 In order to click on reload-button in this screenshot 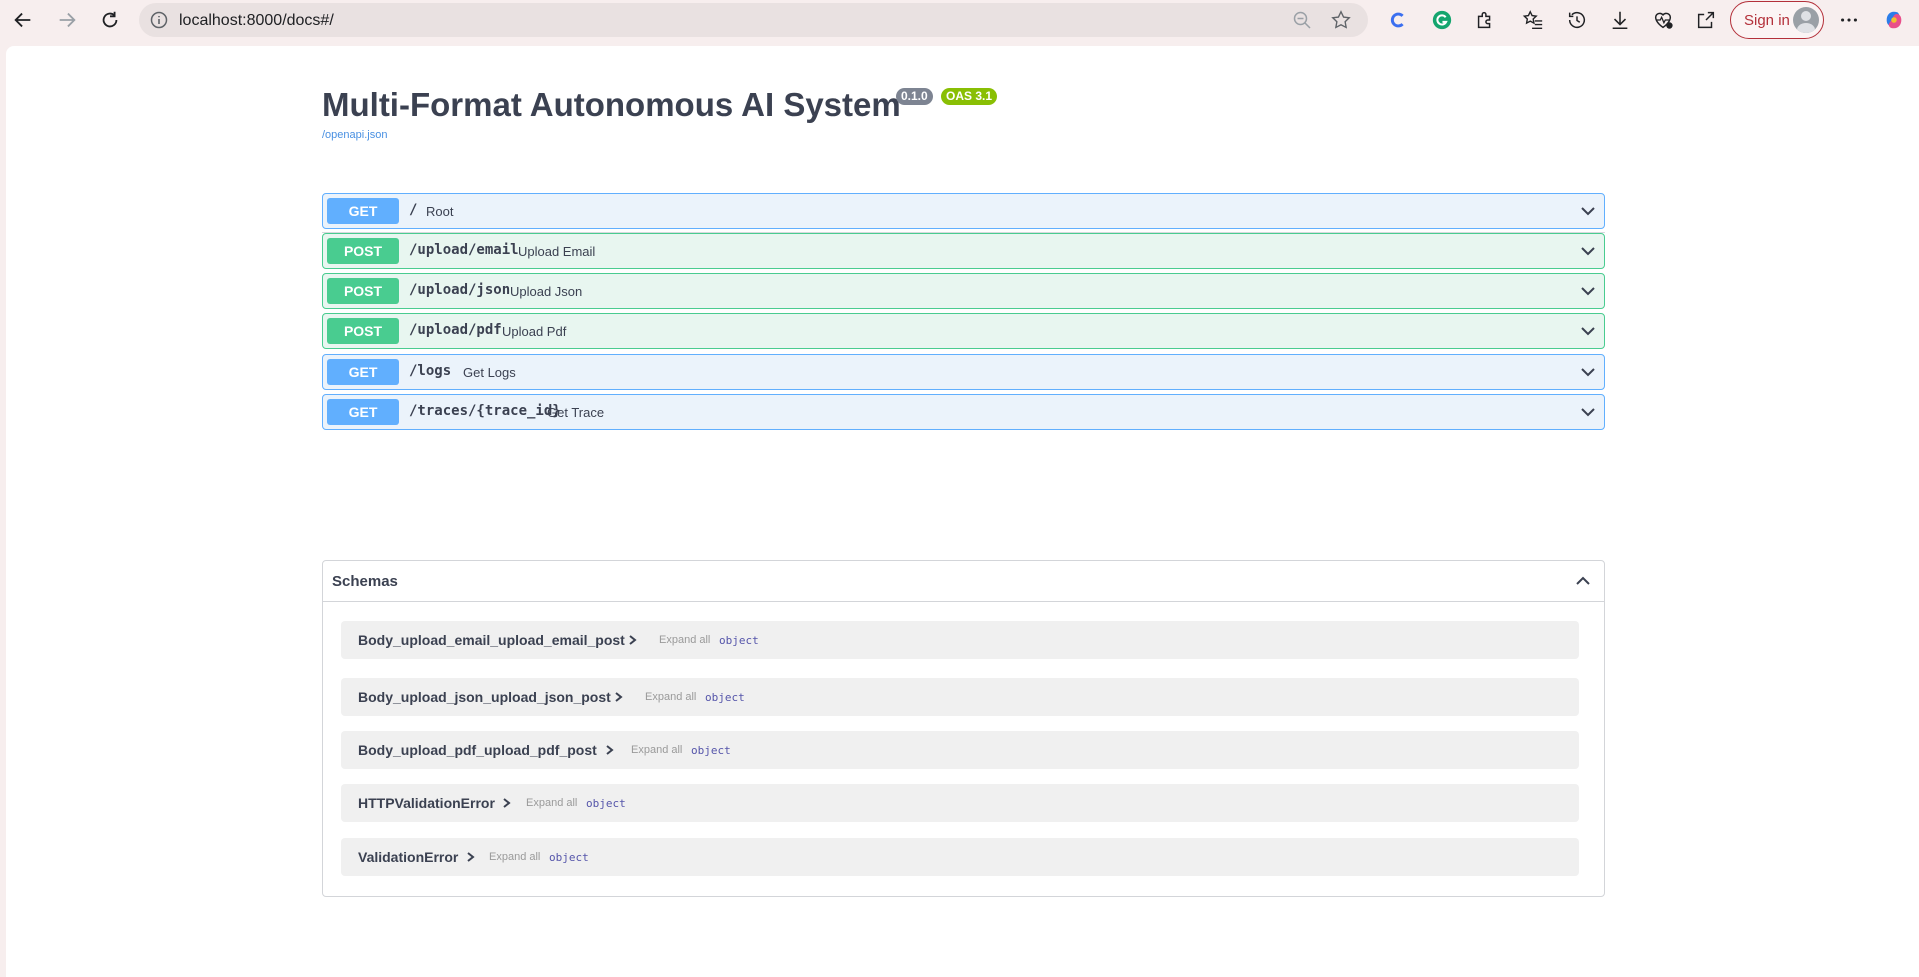, I will do `click(110, 20)`.